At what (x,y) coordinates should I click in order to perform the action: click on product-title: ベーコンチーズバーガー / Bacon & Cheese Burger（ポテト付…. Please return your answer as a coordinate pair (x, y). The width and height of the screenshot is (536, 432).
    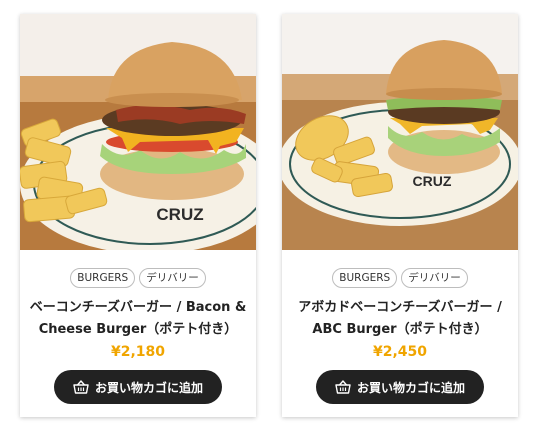
    Looking at the image, I should click on (138, 319).